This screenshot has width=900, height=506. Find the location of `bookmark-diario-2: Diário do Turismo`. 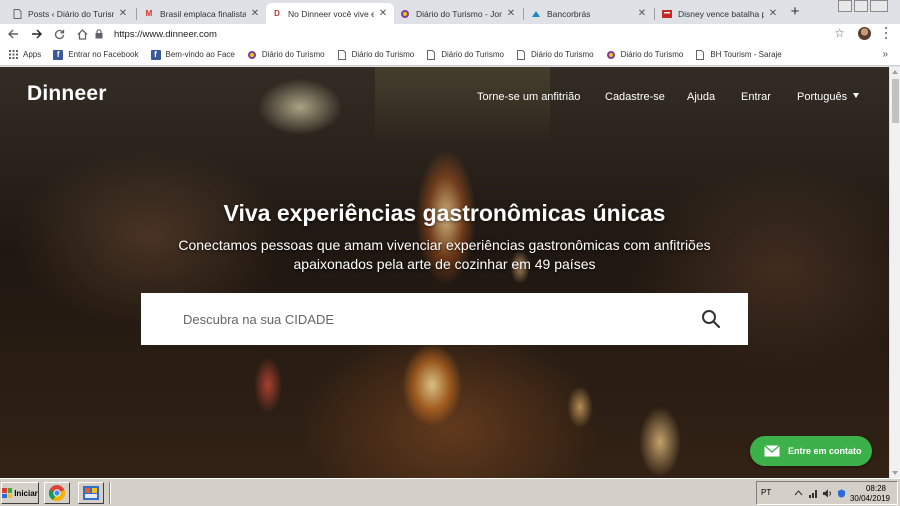

bookmark-diario-2: Diário do Turismo is located at coordinates (376, 54).